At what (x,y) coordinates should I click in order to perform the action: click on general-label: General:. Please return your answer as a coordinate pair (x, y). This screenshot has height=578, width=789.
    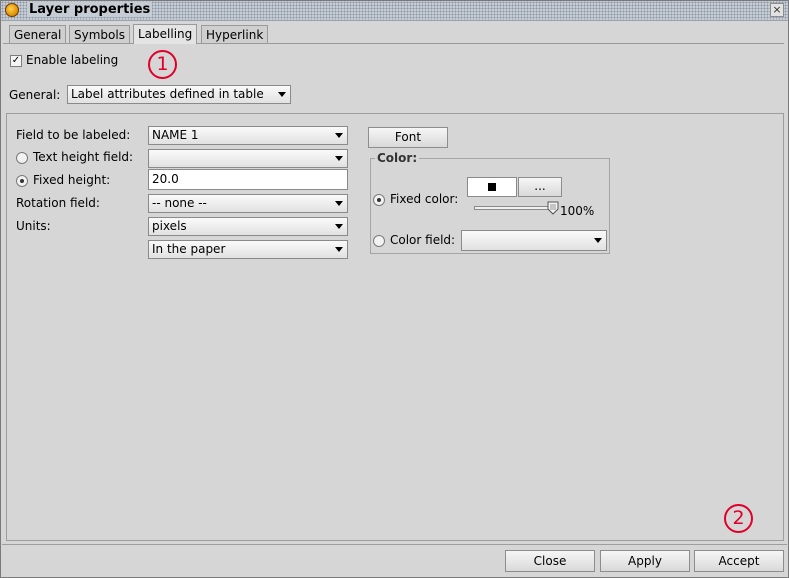
    Looking at the image, I should click on (35, 95).